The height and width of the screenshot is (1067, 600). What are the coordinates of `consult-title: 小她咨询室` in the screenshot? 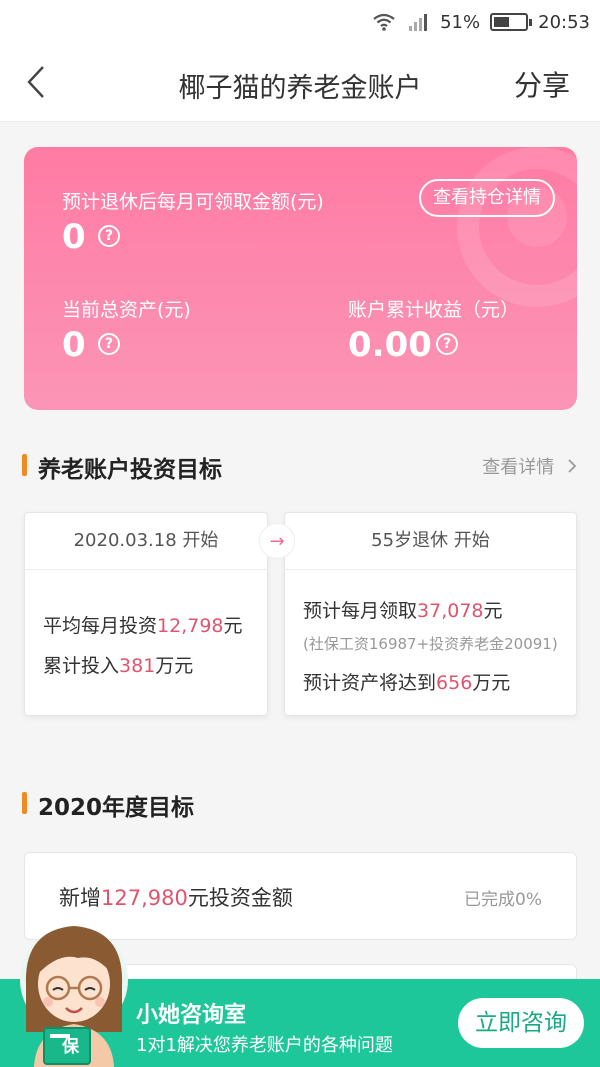 It's located at (191, 1015).